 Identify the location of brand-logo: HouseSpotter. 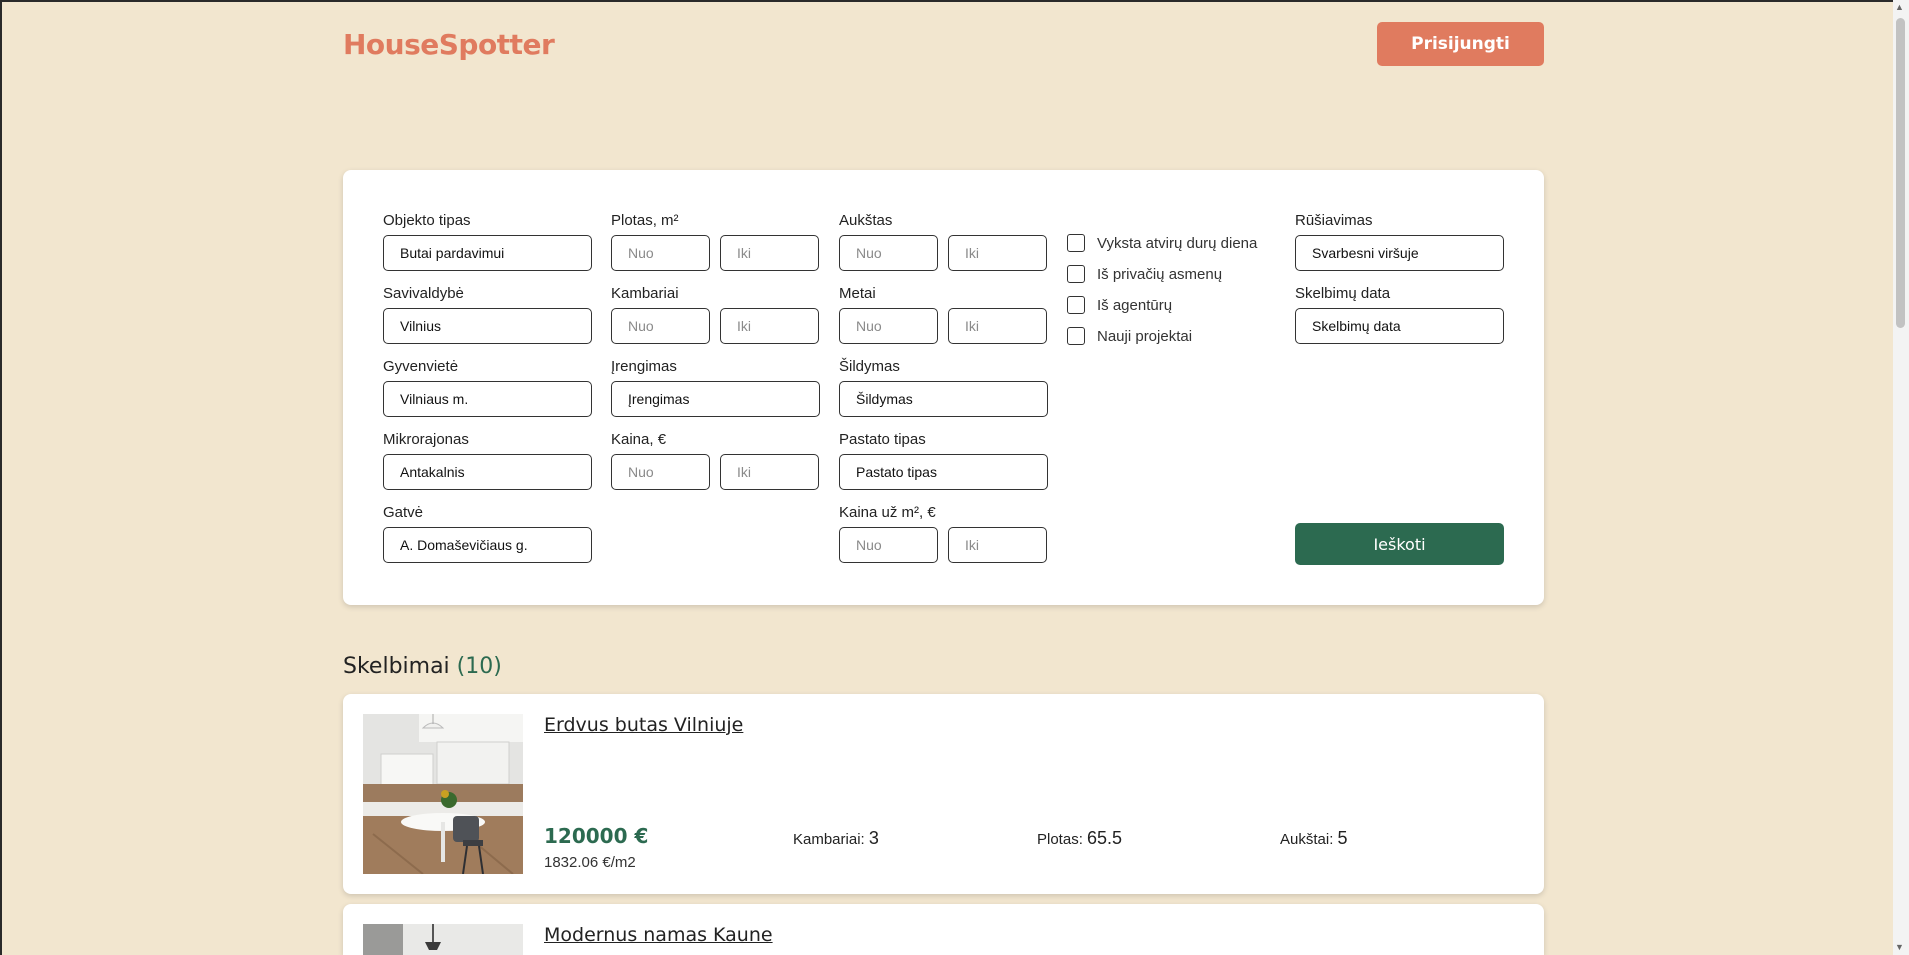
(449, 44).